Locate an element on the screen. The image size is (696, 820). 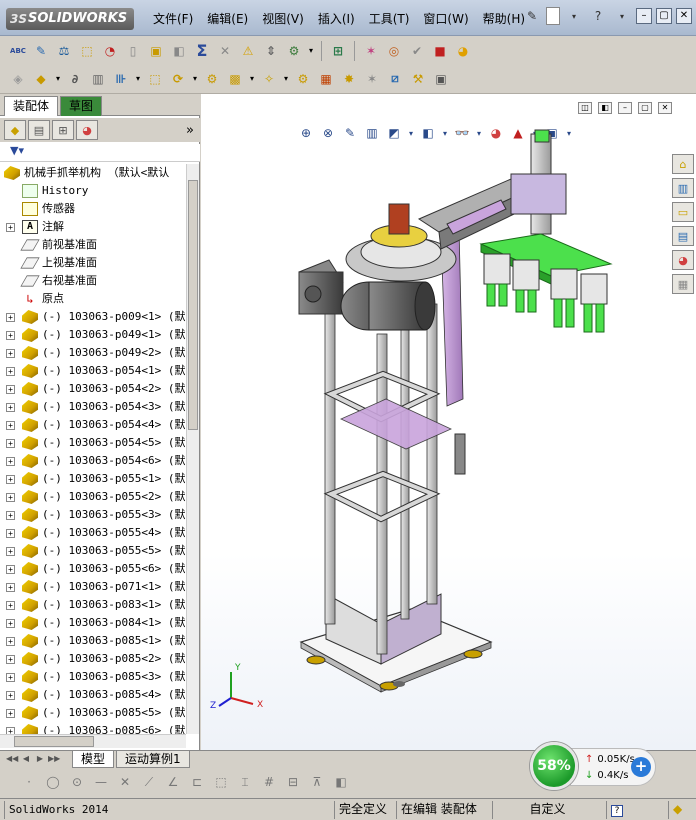
tree-item-part: + (-) 103063-p085<1> (默认 is located at coordinates (92, 641).